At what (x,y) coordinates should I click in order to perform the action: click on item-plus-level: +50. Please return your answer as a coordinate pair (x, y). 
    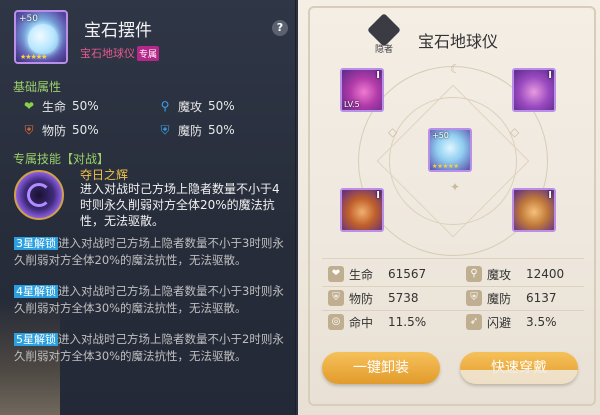
    Looking at the image, I should click on (28, 19).